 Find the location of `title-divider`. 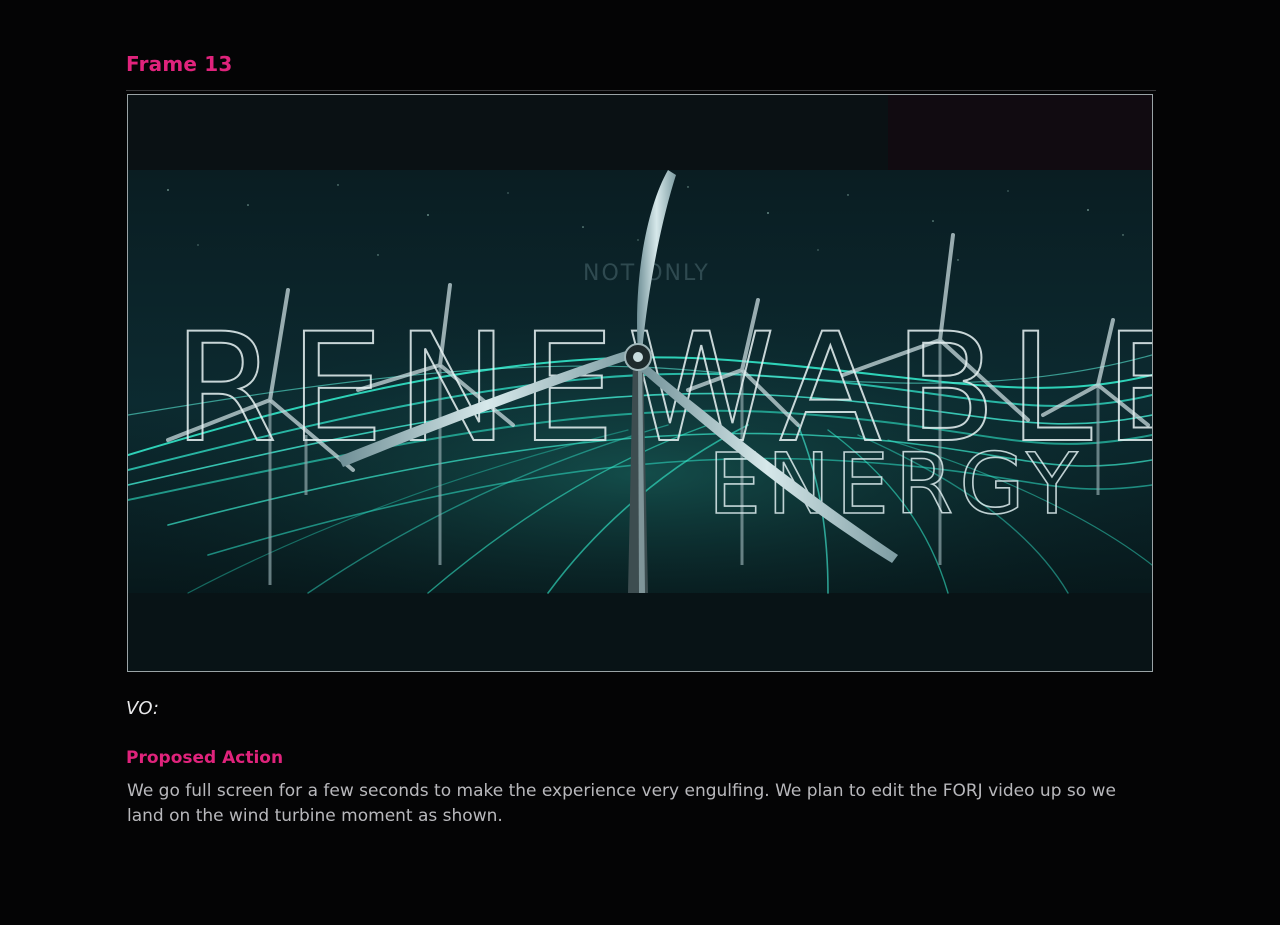

title-divider is located at coordinates (641, 90).